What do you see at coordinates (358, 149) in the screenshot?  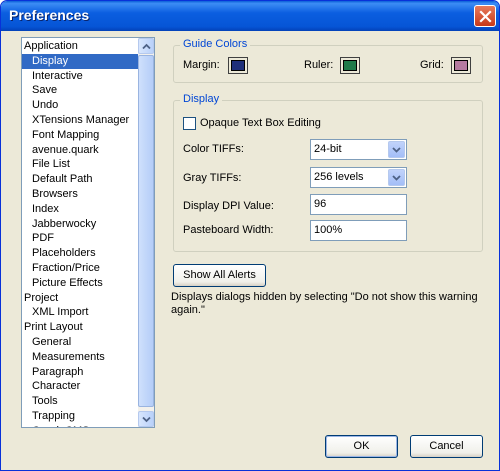 I see `color-tiffs-select: 24-bit` at bounding box center [358, 149].